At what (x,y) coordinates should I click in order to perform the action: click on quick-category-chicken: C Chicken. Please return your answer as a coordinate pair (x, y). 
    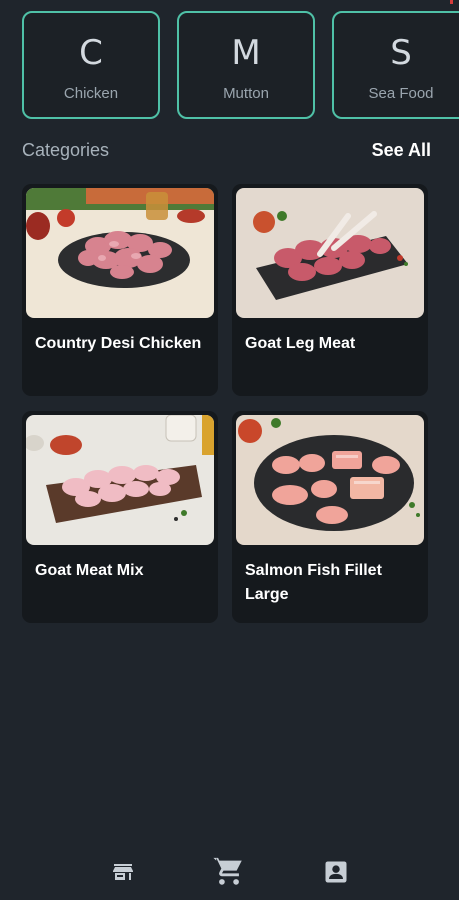
    Looking at the image, I should click on (91, 65).